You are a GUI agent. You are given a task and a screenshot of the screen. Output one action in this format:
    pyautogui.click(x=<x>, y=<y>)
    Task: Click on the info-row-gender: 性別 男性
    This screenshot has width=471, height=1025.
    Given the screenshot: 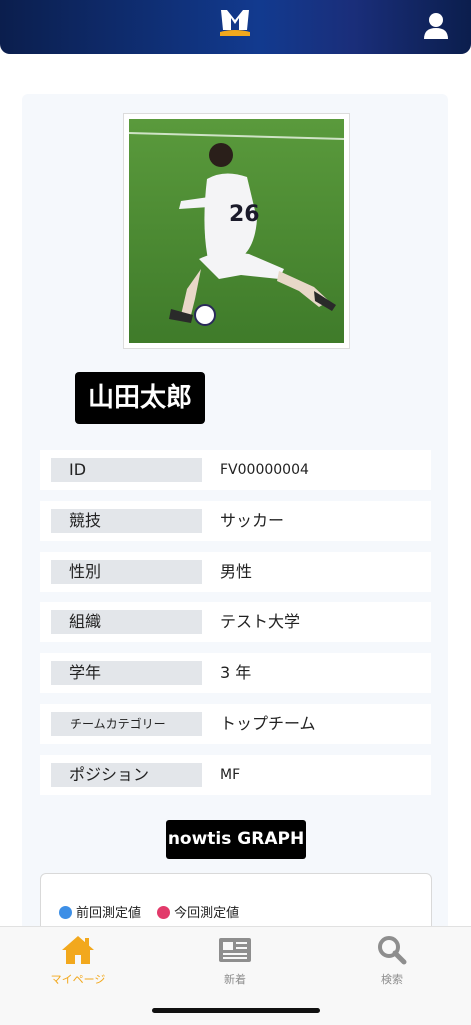 What is the action you would take?
    pyautogui.click(x=235, y=572)
    